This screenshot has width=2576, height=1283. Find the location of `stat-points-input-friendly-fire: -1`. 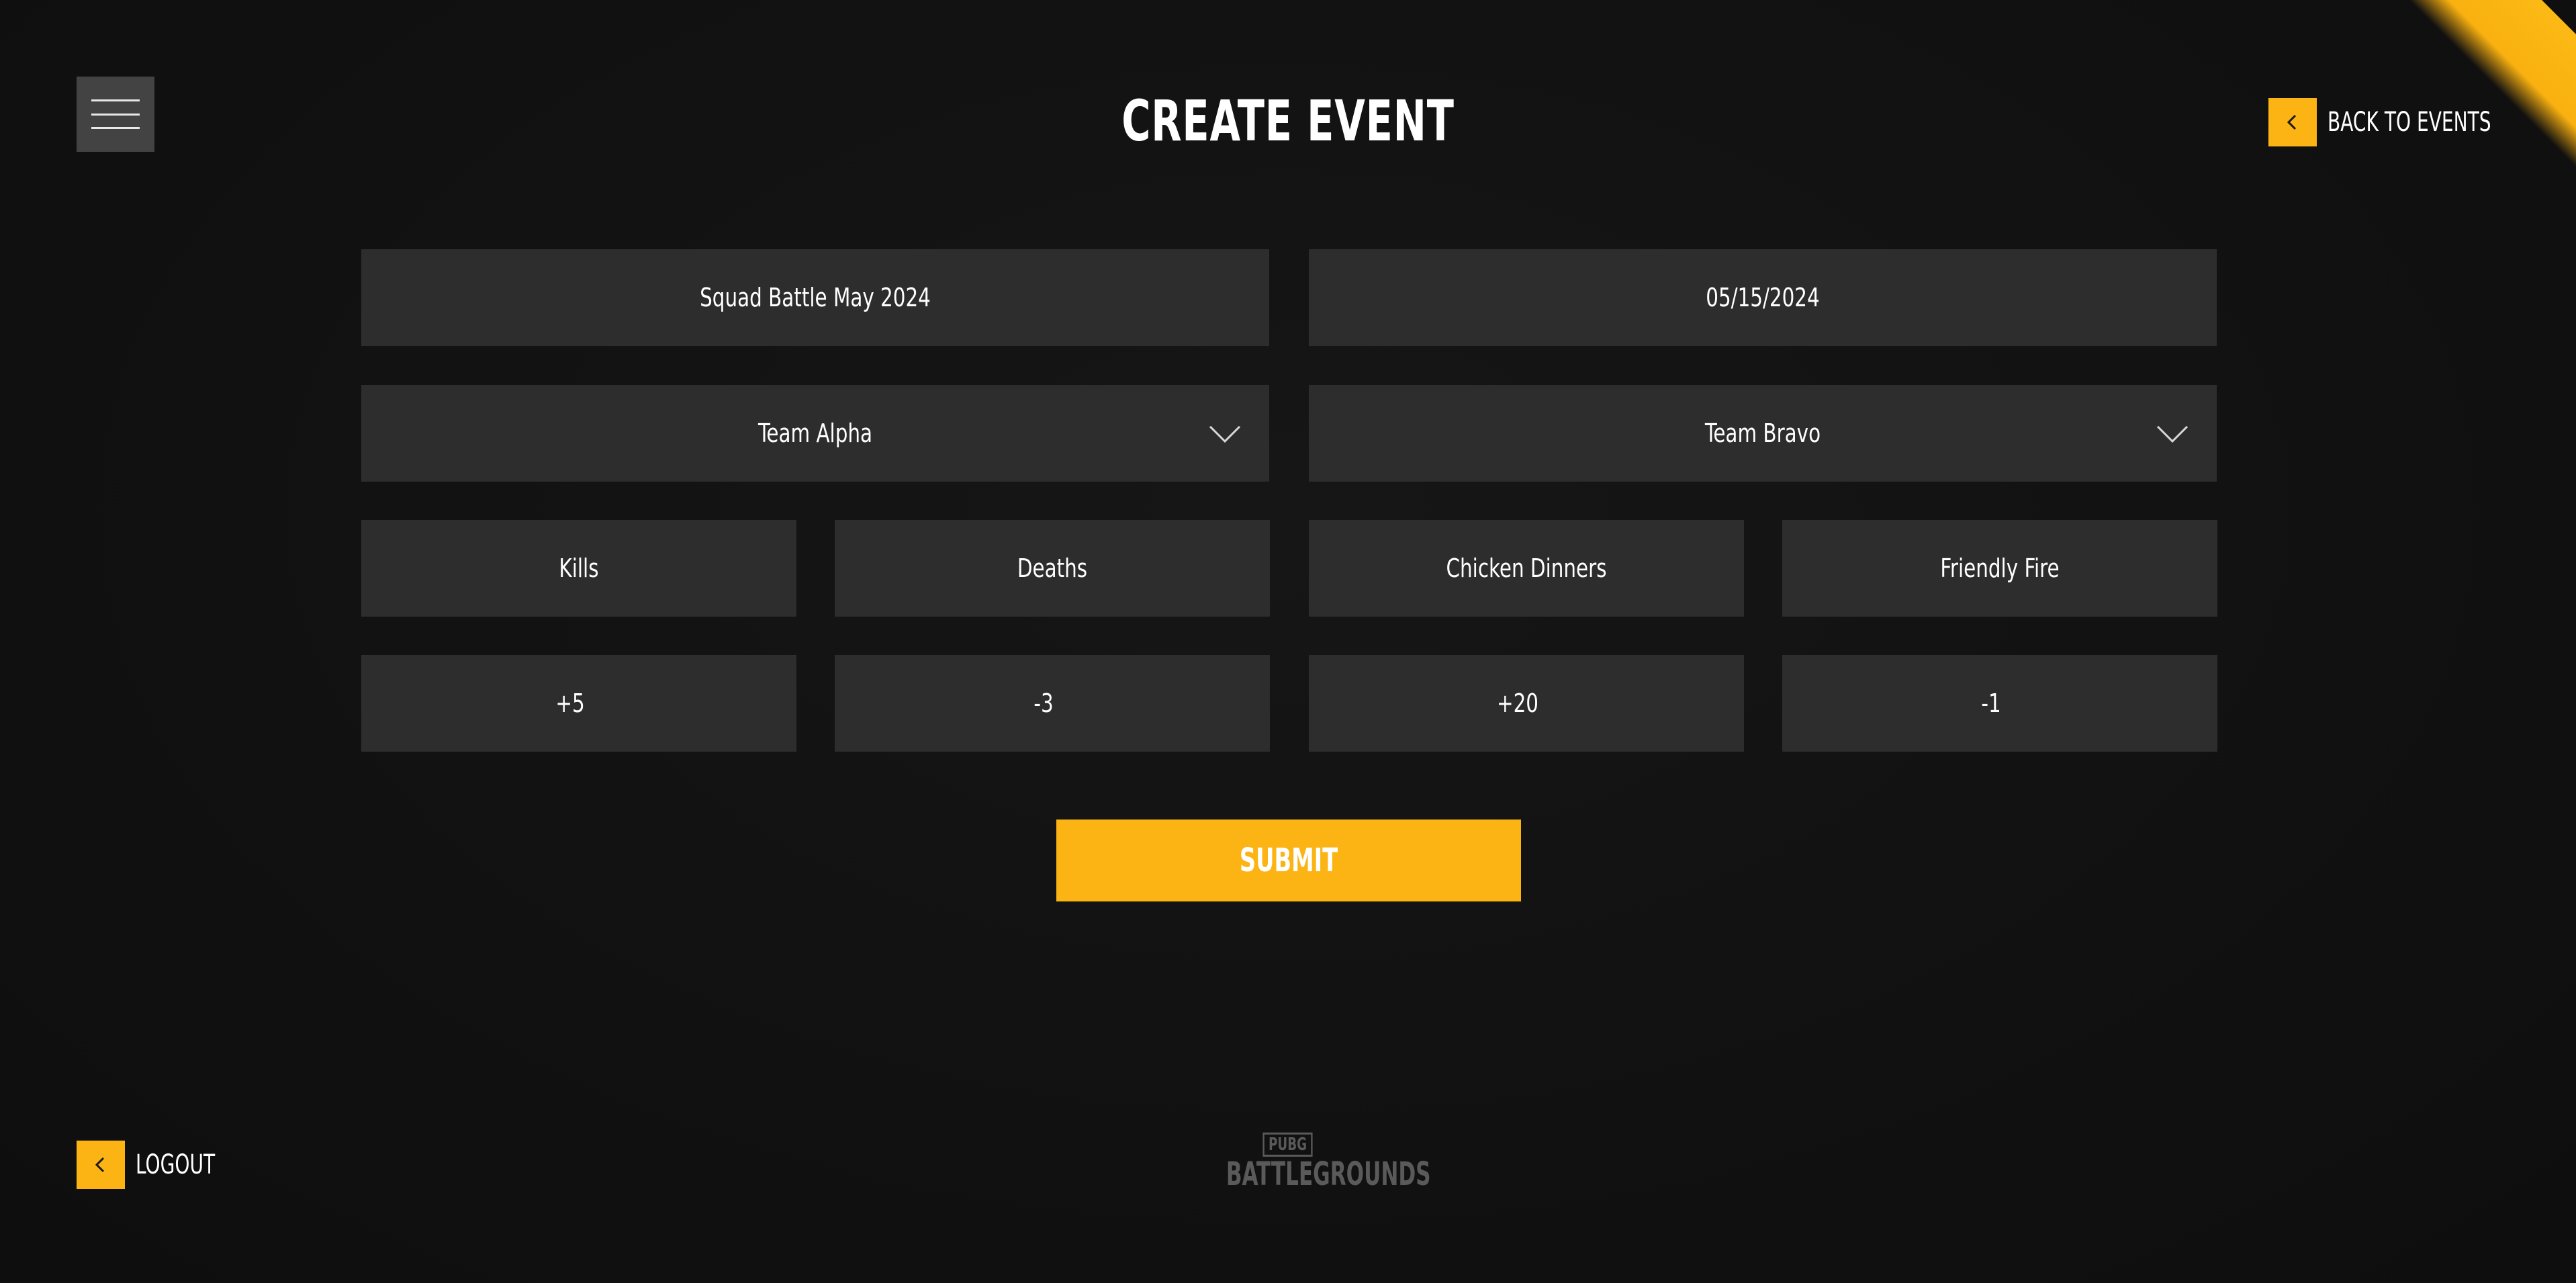

stat-points-input-friendly-fire: -1 is located at coordinates (1999, 703).